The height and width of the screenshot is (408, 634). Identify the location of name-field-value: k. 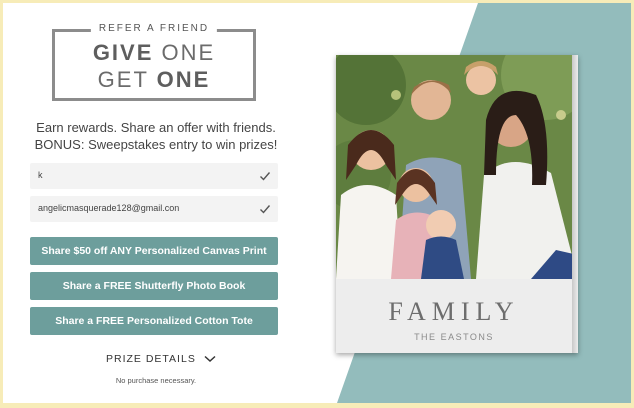
(40, 175).